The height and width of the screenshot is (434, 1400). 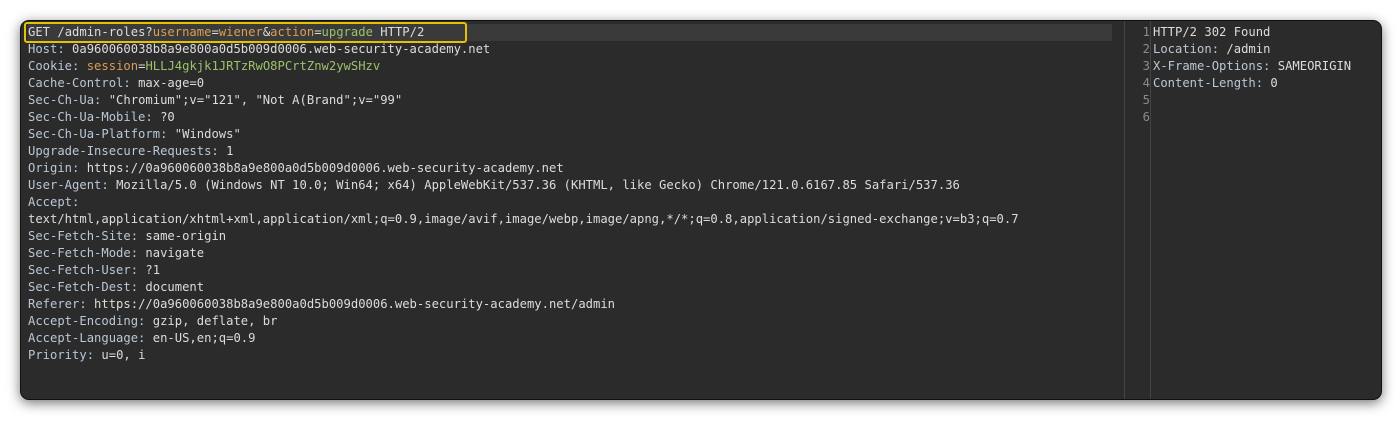 I want to click on header-value: ?0, so click(x=167, y=117).